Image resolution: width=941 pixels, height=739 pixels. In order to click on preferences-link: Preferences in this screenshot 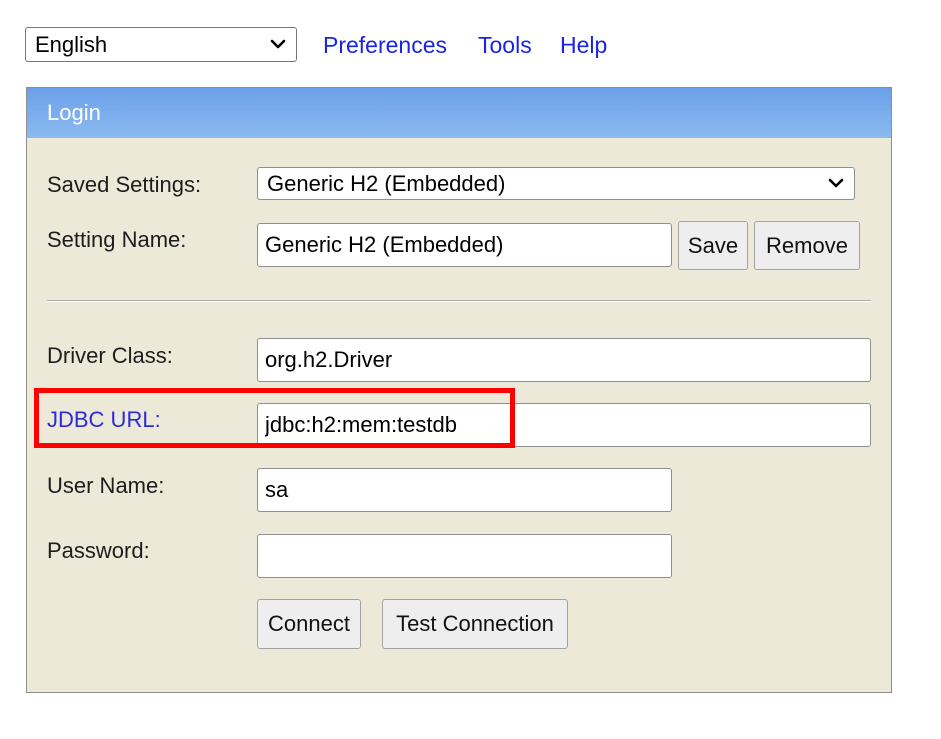, I will do `click(385, 45)`.